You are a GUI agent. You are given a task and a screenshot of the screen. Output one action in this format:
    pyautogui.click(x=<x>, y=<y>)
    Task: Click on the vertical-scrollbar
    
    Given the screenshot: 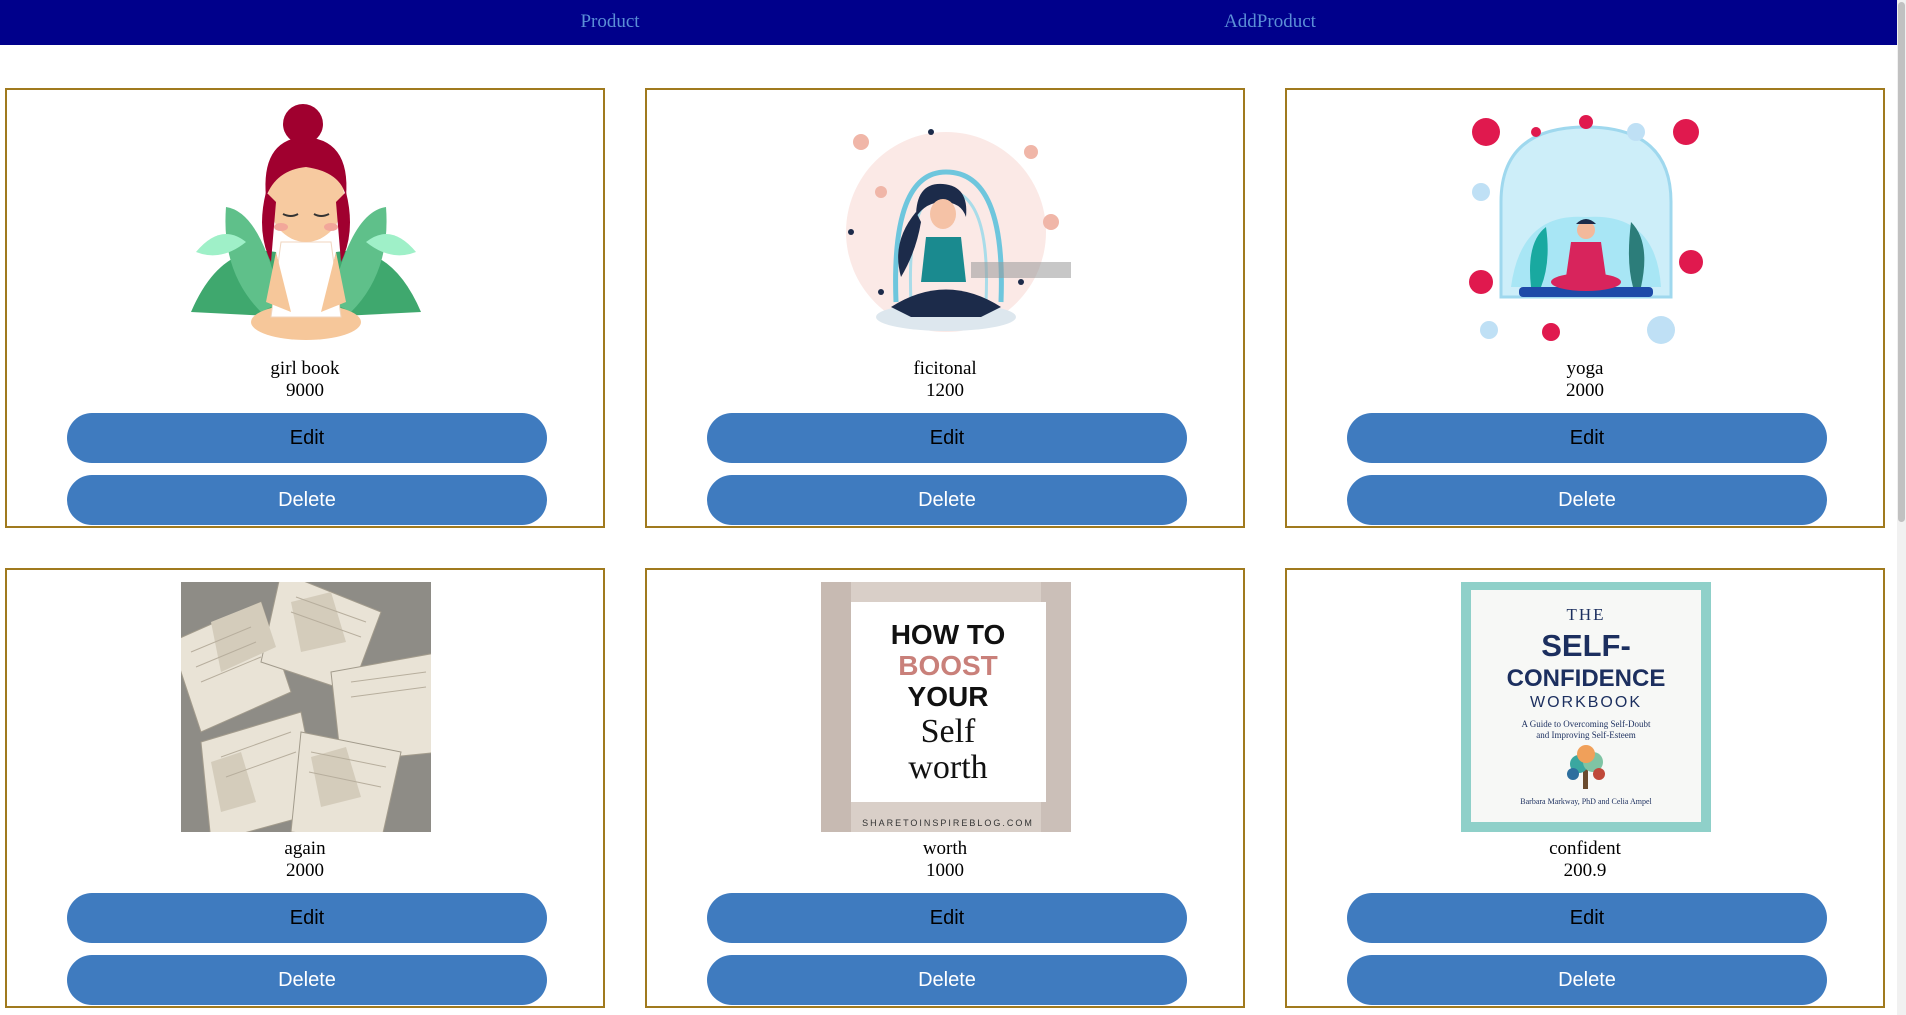 What is the action you would take?
    pyautogui.click(x=1901, y=507)
    